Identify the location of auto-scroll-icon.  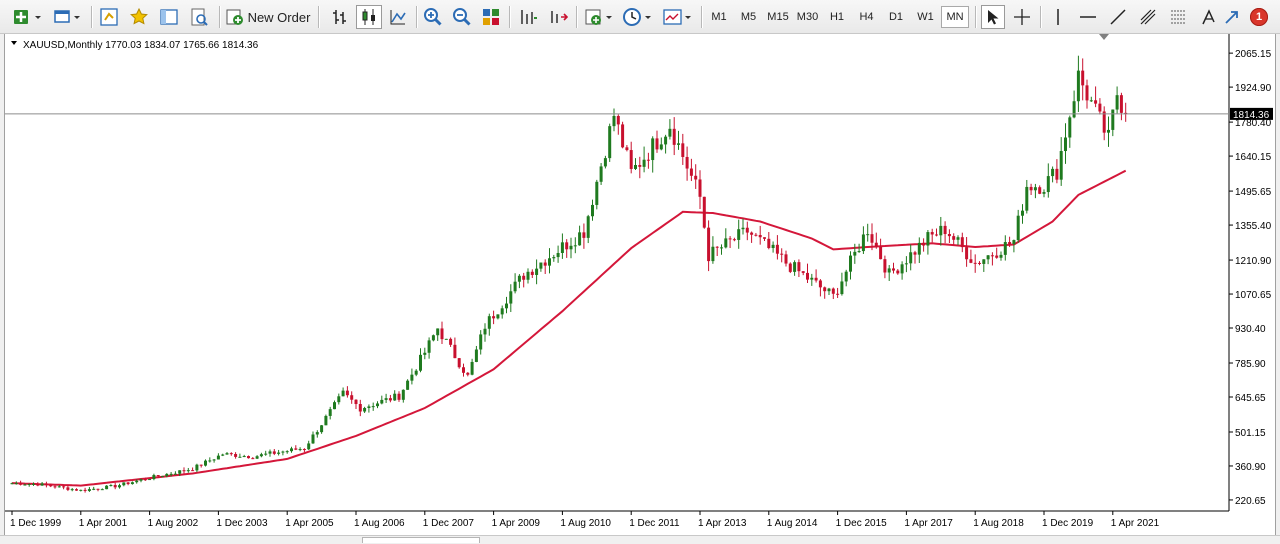
(529, 17).